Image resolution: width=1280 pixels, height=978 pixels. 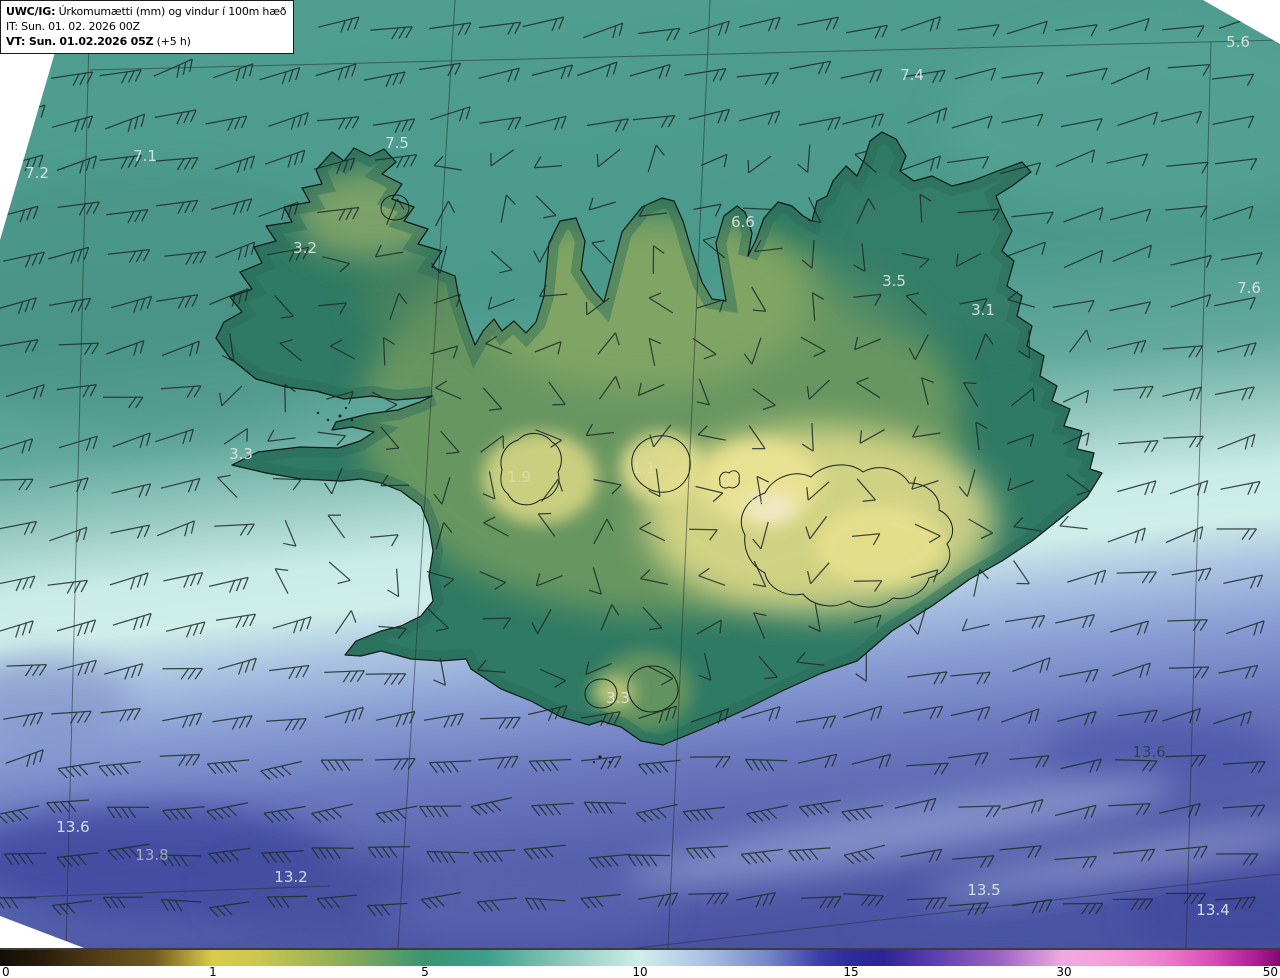 I want to click on contour-label-0.9: 0.9, so click(x=762, y=498).